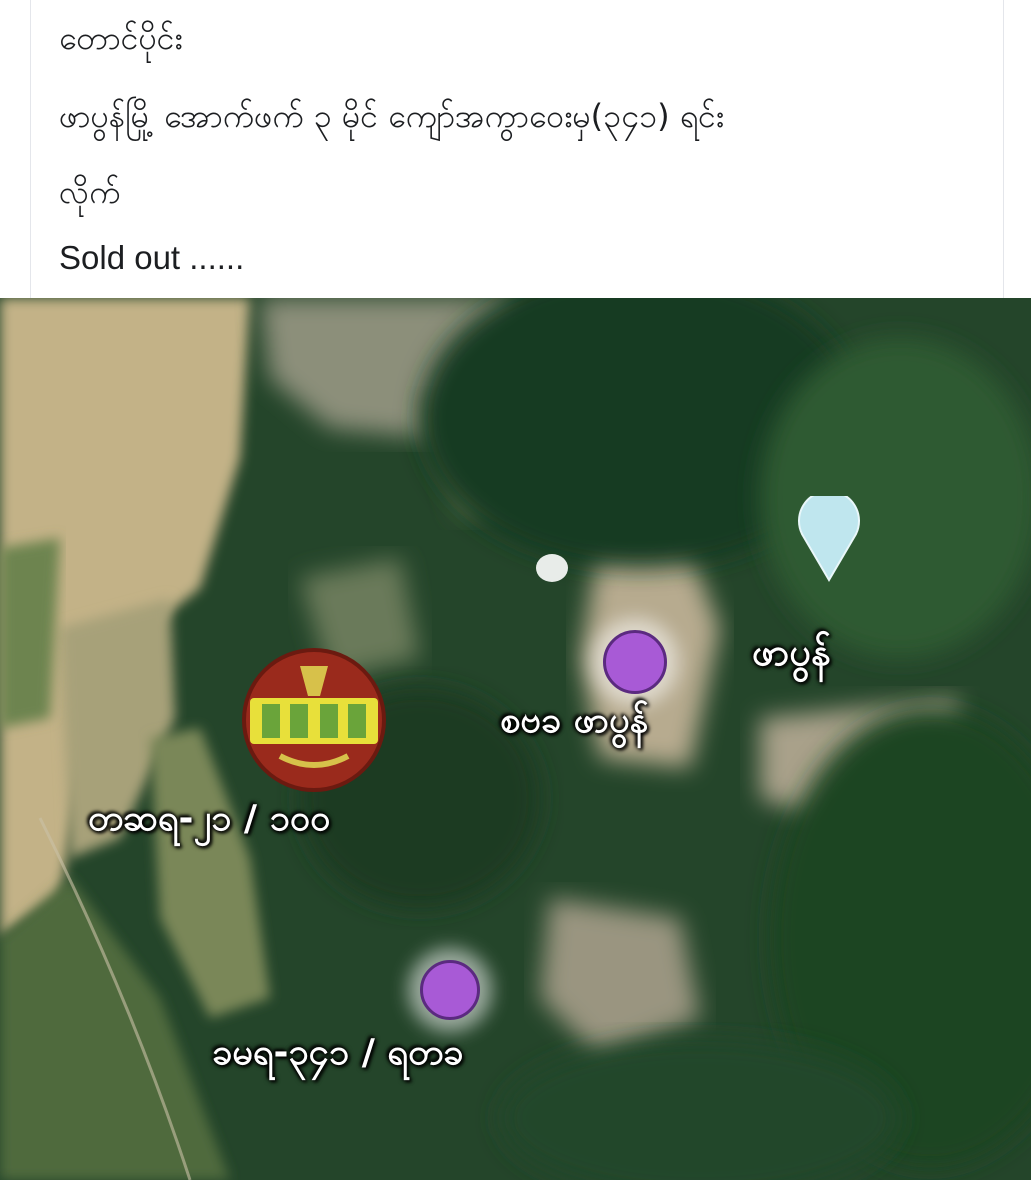 This screenshot has height=1200, width=1031. What do you see at coordinates (314, 720) in the screenshot?
I see `military-emblem-icon` at bounding box center [314, 720].